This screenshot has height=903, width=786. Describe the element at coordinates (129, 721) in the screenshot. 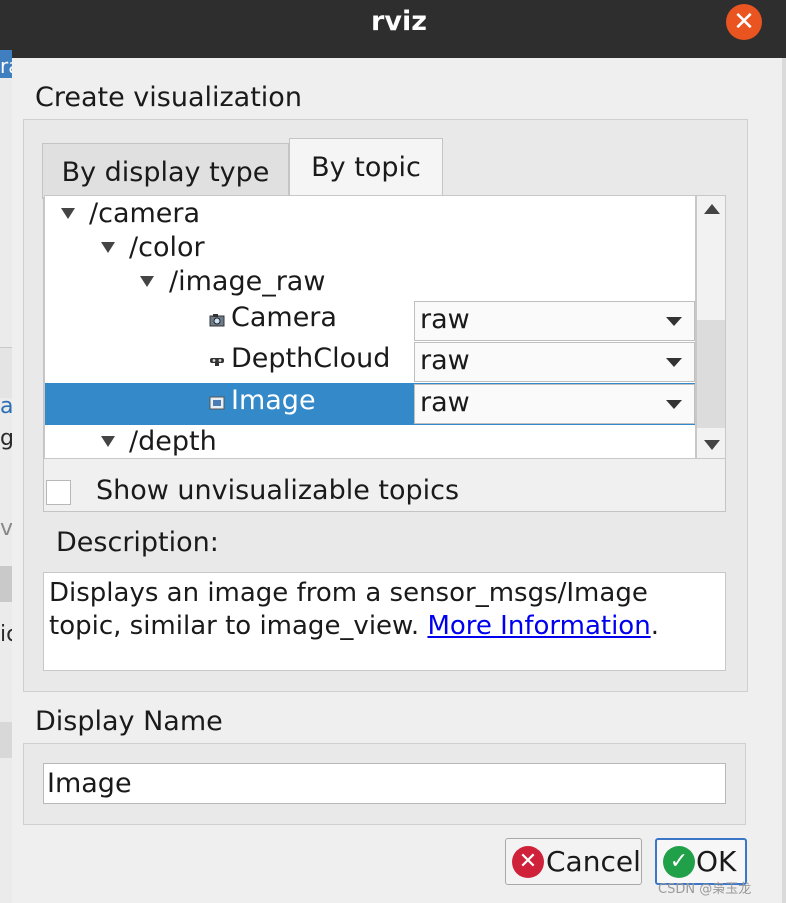

I see `display-name-label: Display Name` at that location.